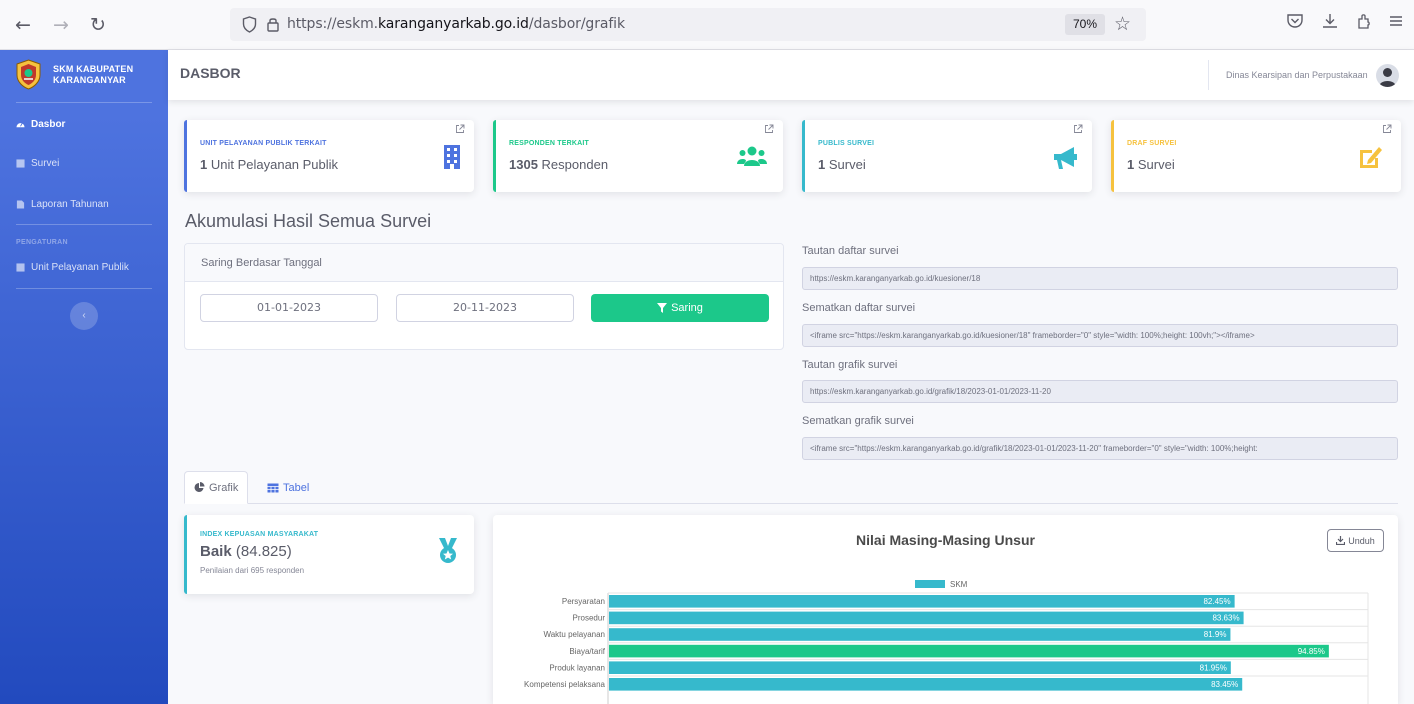  I want to click on section-title: Akumulasi Hasil Semua Survei, so click(308, 221).